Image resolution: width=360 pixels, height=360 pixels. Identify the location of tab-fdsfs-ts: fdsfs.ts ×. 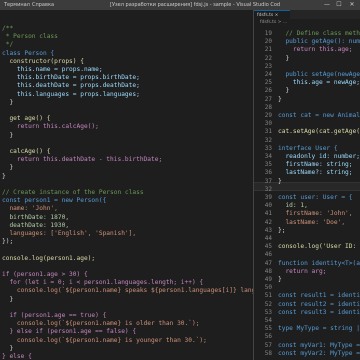
(272, 14).